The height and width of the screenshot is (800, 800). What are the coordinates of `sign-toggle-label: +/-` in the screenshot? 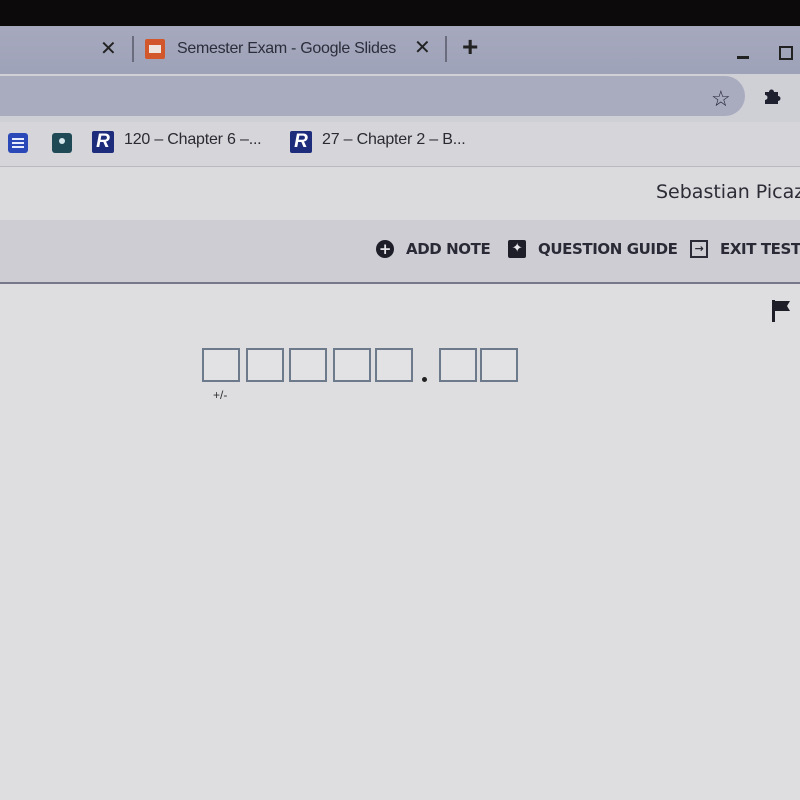 It's located at (220, 395).